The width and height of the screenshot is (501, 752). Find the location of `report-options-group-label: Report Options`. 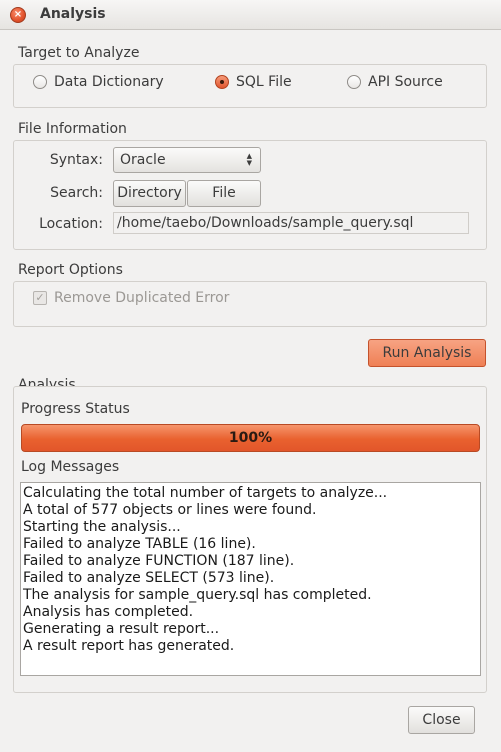

report-options-group-label: Report Options is located at coordinates (70, 270).